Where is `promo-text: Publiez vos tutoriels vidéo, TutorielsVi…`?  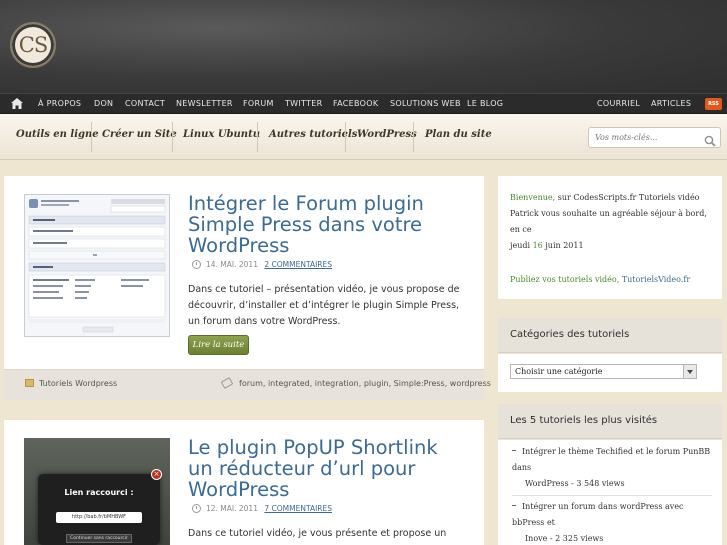
promo-text: Publiez vos tutoriels vidéo, TutorielsVi… is located at coordinates (612, 280).